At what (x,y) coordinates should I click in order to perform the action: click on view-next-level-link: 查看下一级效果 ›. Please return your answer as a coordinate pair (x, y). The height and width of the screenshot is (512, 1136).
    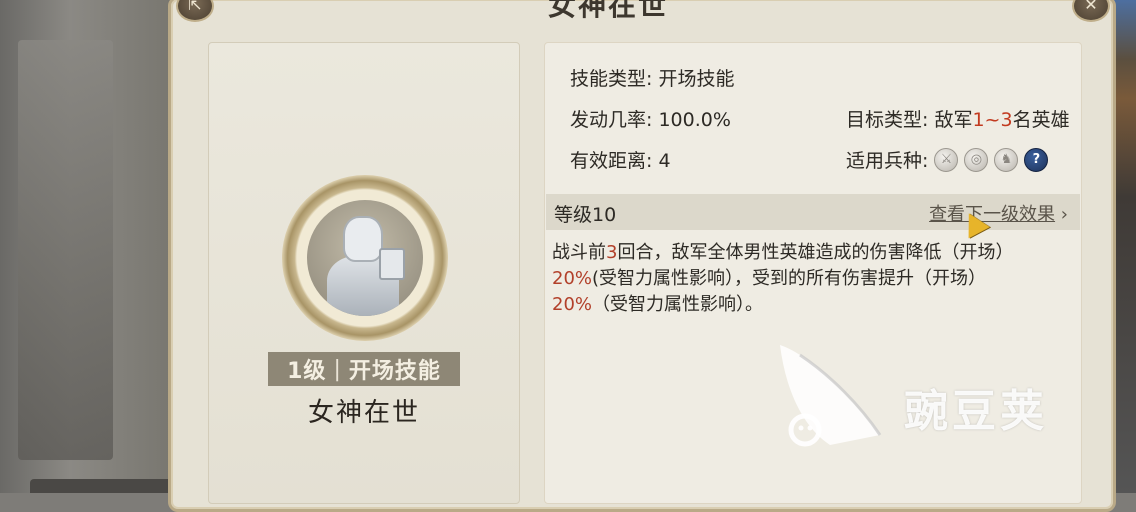
    Looking at the image, I should click on (998, 213).